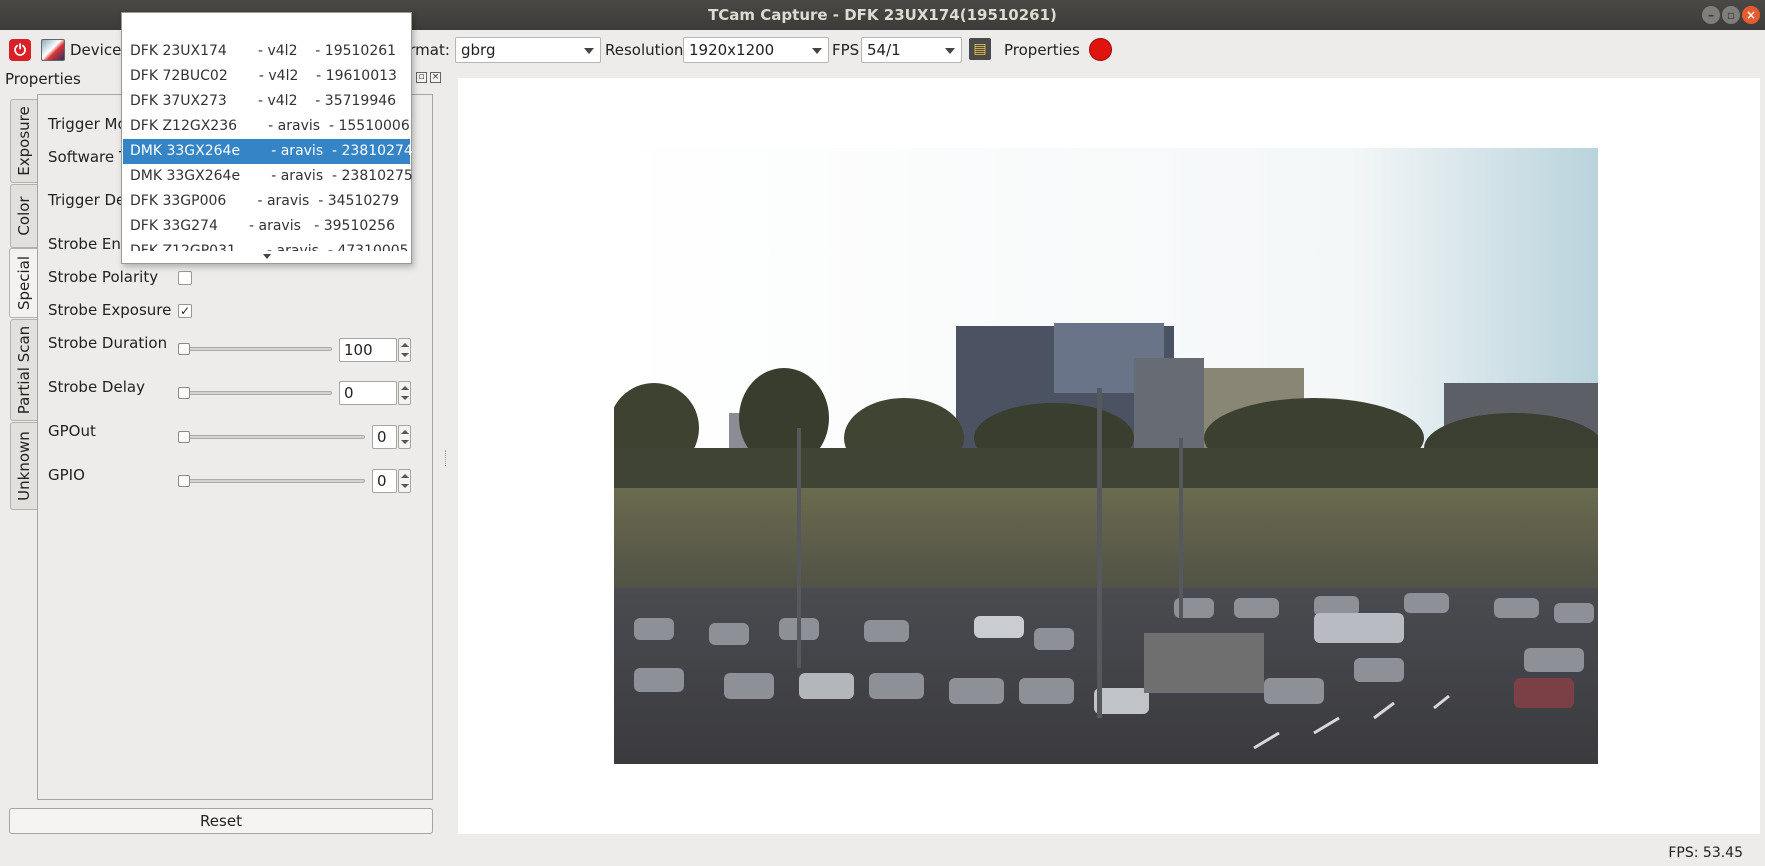 This screenshot has height=866, width=1765. I want to click on tab-color: Color, so click(23, 216).